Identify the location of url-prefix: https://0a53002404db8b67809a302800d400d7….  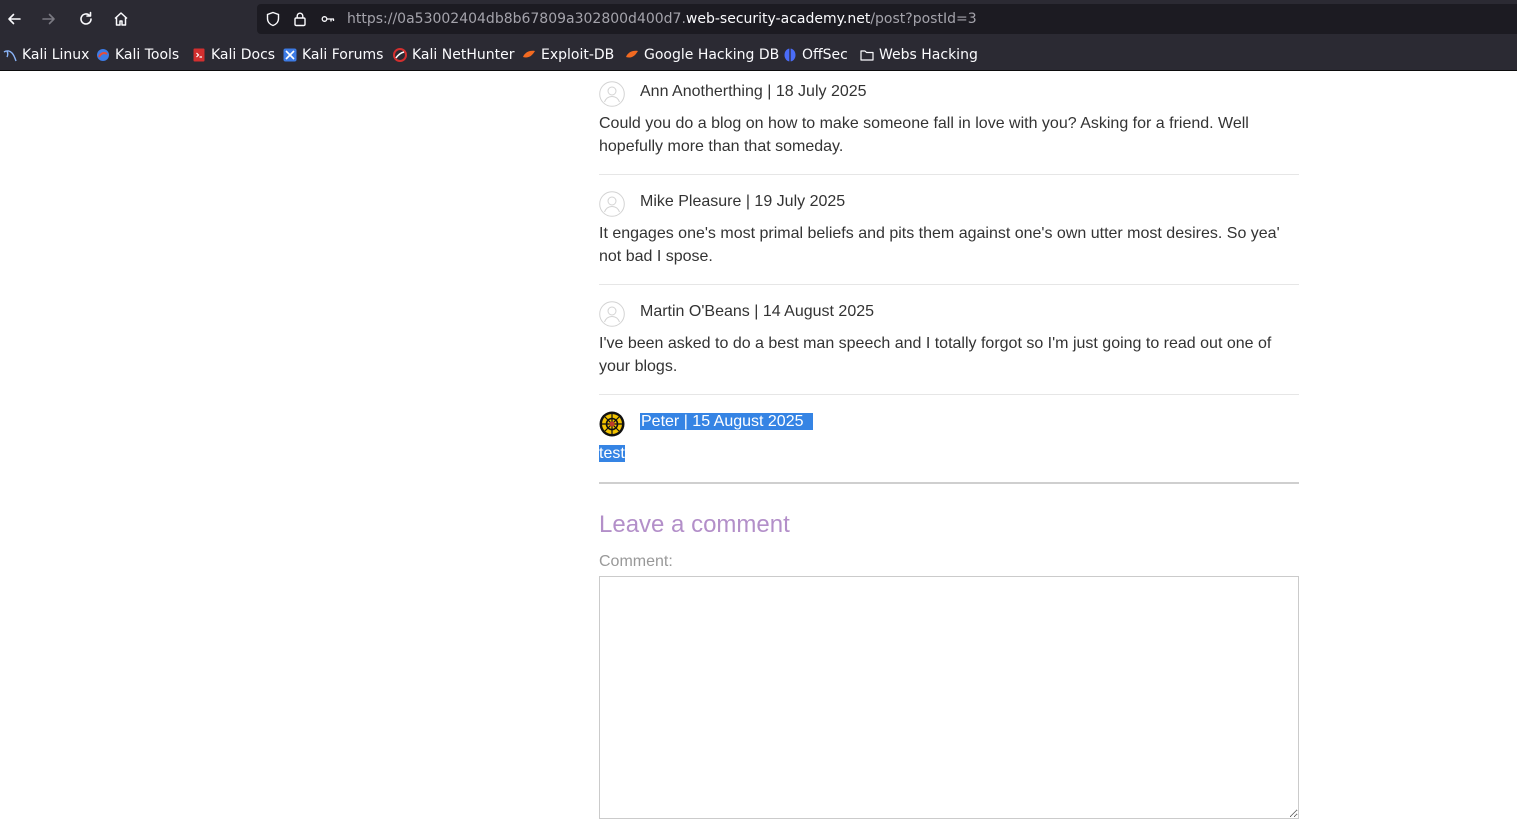
(516, 19).